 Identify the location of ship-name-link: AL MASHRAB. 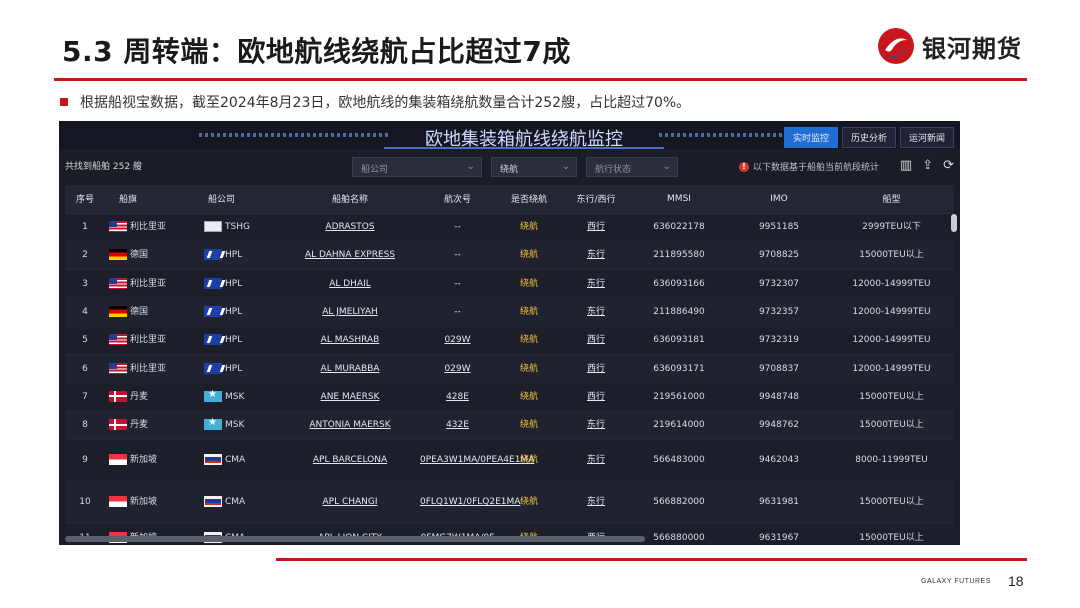
(350, 340).